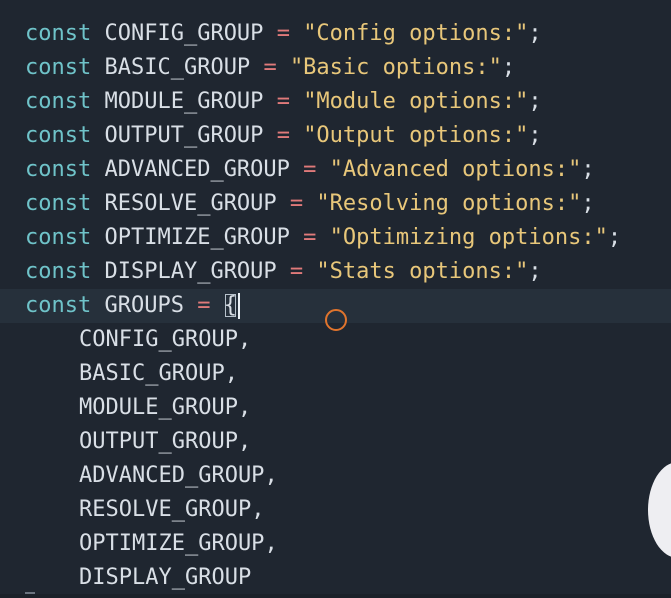 The height and width of the screenshot is (598, 671). Describe the element at coordinates (416, 135) in the screenshot. I see `string-literal: "Output options:"` at that location.